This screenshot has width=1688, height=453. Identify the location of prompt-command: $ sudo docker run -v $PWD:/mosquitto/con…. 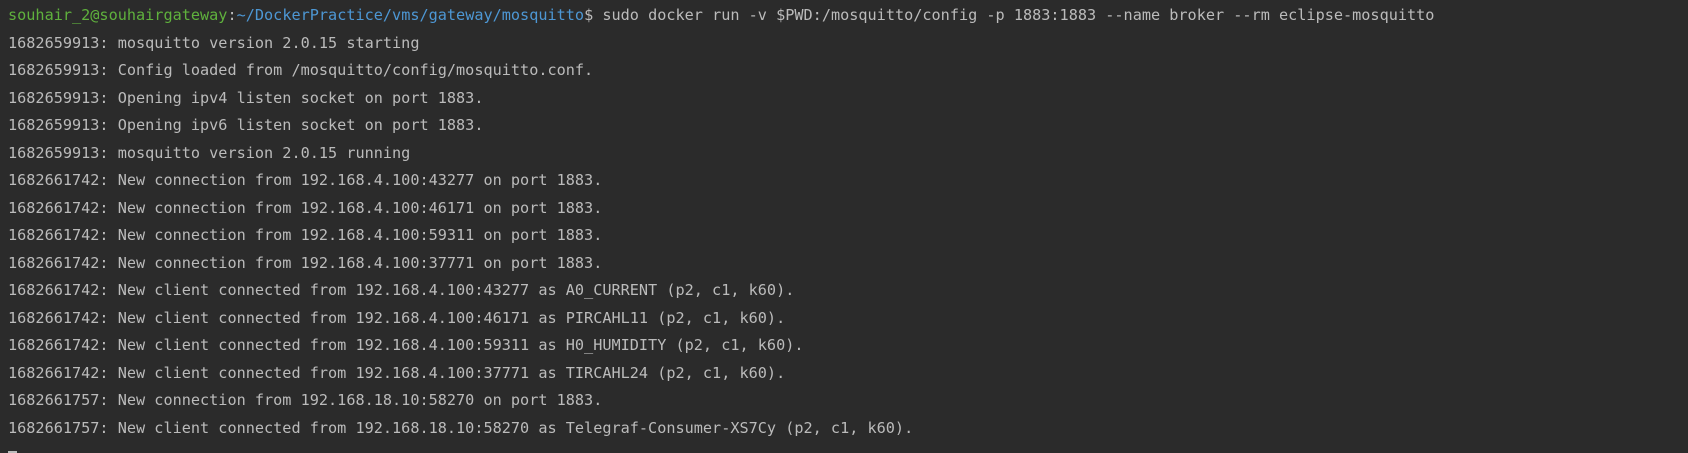
(1009, 15).